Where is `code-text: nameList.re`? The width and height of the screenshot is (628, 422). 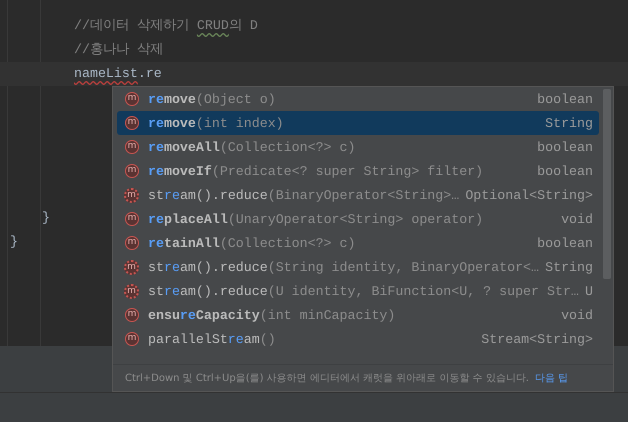
code-text: nameList.re is located at coordinates (118, 73).